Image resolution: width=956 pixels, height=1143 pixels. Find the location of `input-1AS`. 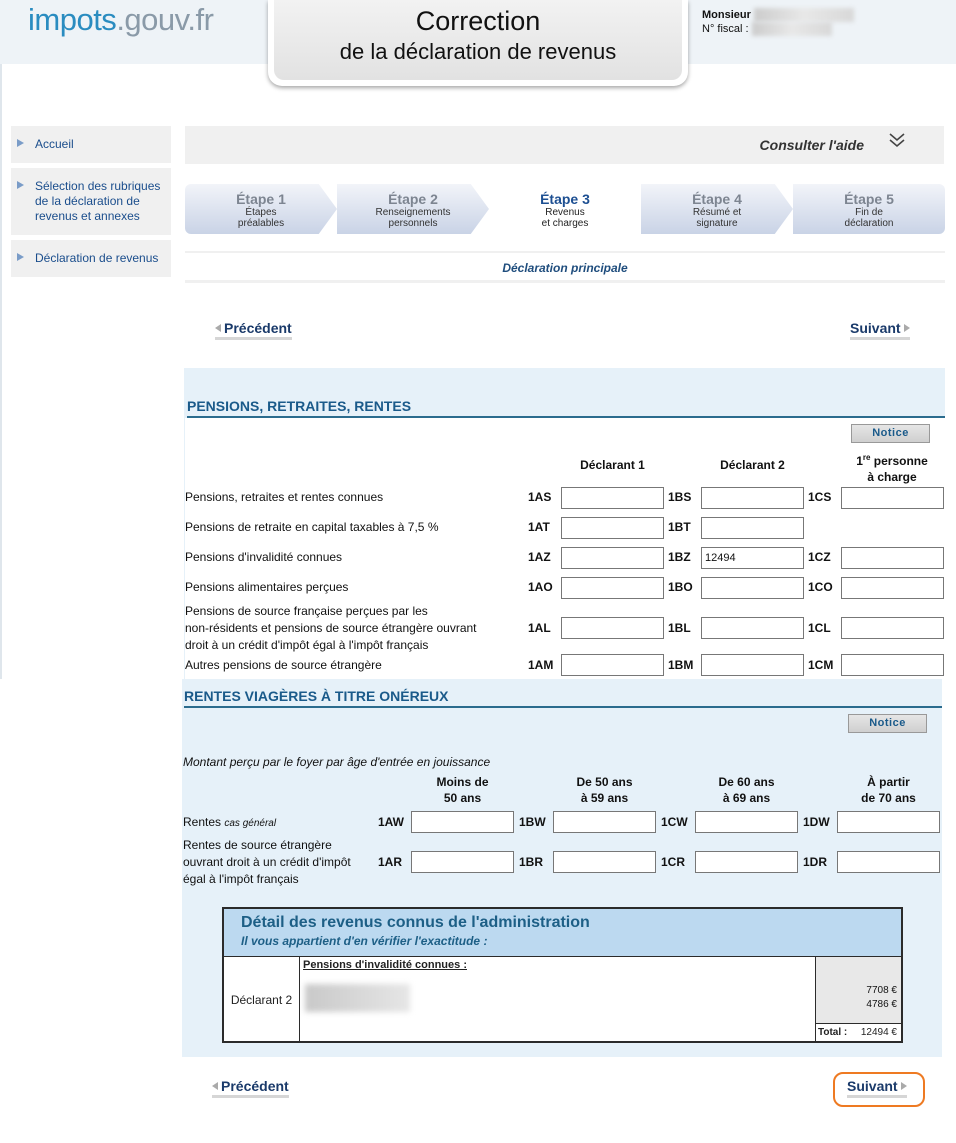

input-1AS is located at coordinates (612, 498).